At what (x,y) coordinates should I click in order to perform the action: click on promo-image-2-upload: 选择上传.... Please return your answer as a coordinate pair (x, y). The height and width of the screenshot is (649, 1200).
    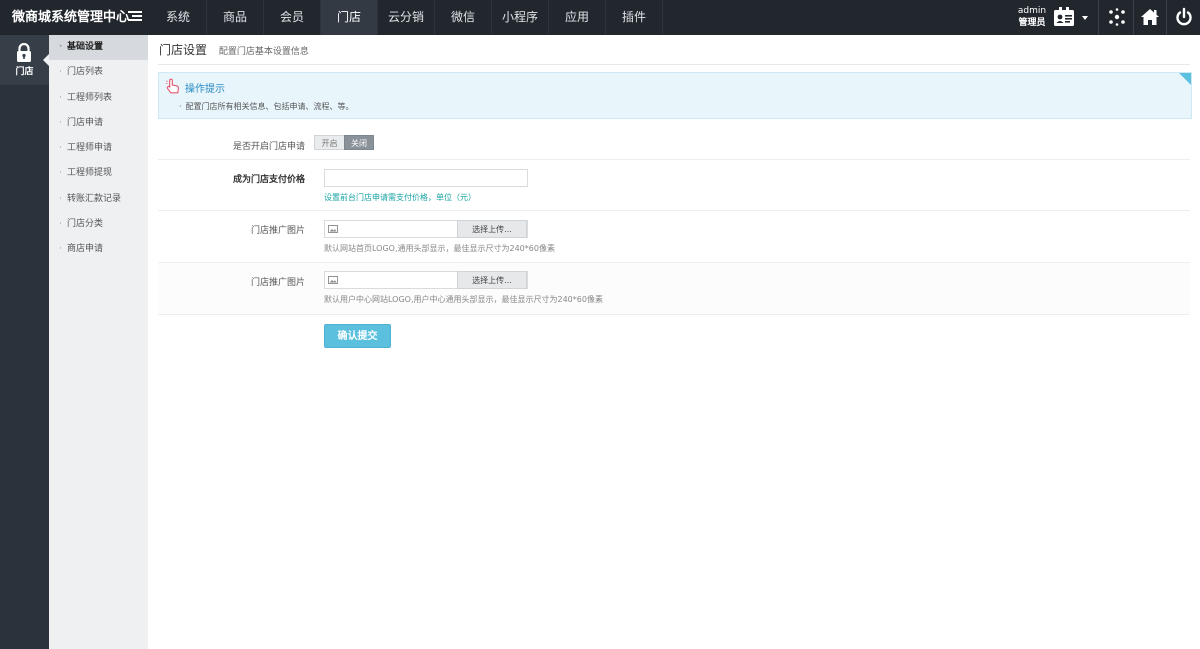
    Looking at the image, I should click on (426, 280).